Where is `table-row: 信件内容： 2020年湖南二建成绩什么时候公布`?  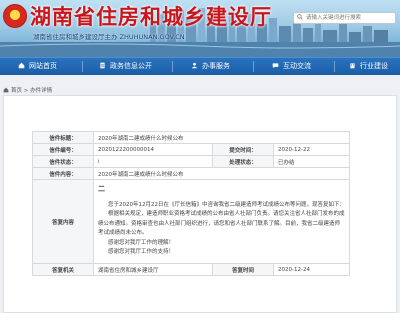 table-row: 信件内容： 2020年湖南二建成绩什么时候公布 is located at coordinates (191, 173).